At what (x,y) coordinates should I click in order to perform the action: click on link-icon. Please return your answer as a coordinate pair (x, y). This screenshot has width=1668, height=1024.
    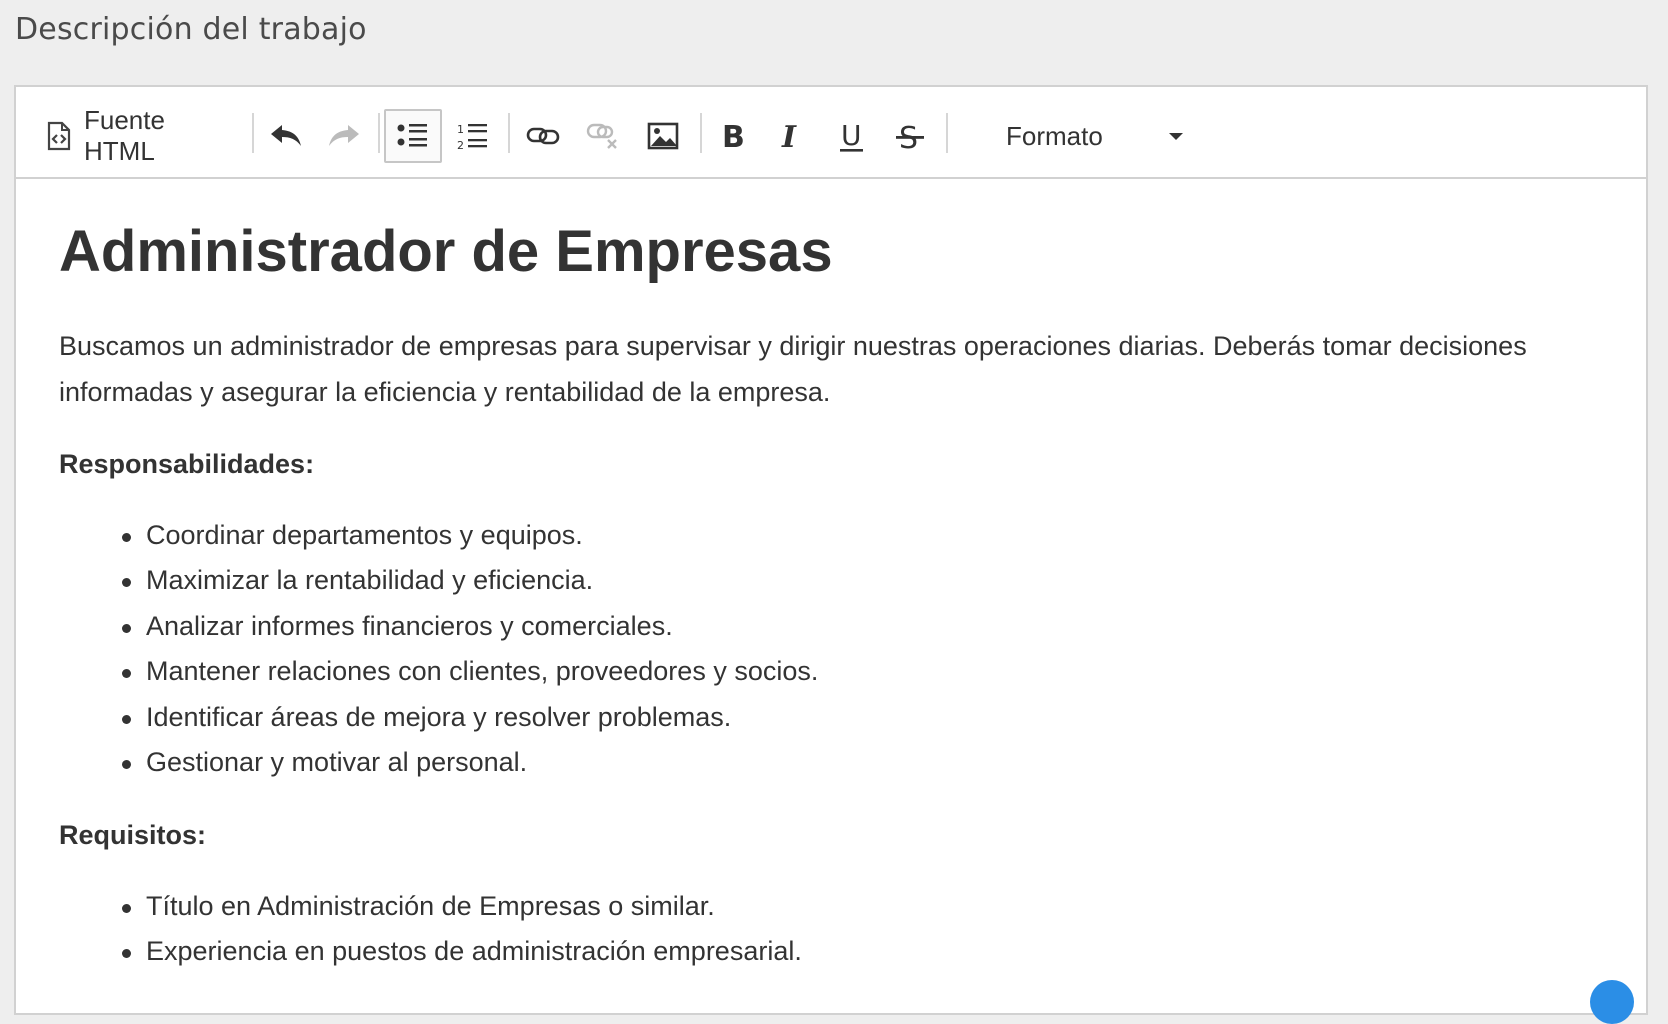
    Looking at the image, I should click on (543, 136).